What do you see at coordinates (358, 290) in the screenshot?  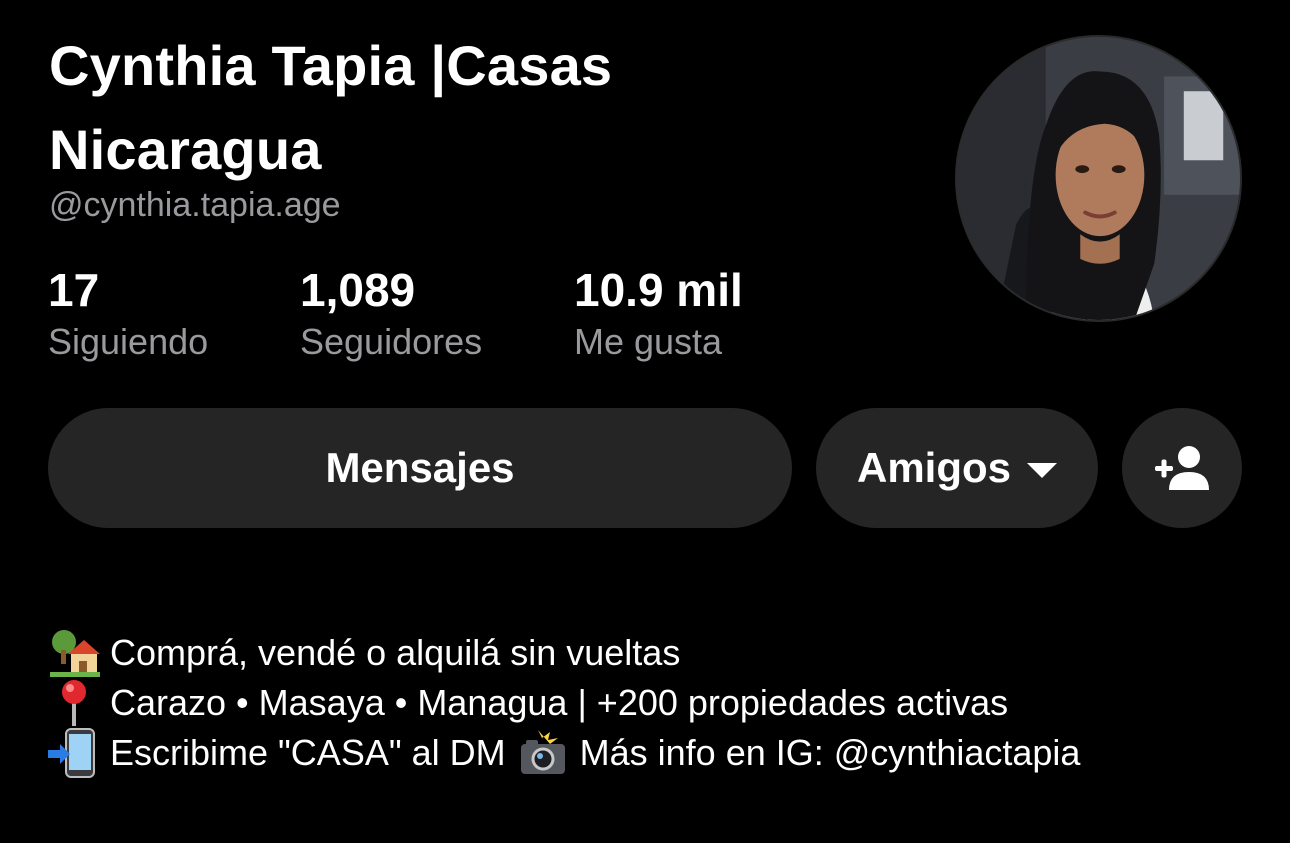 I see `stat-followers-value: 1,089` at bounding box center [358, 290].